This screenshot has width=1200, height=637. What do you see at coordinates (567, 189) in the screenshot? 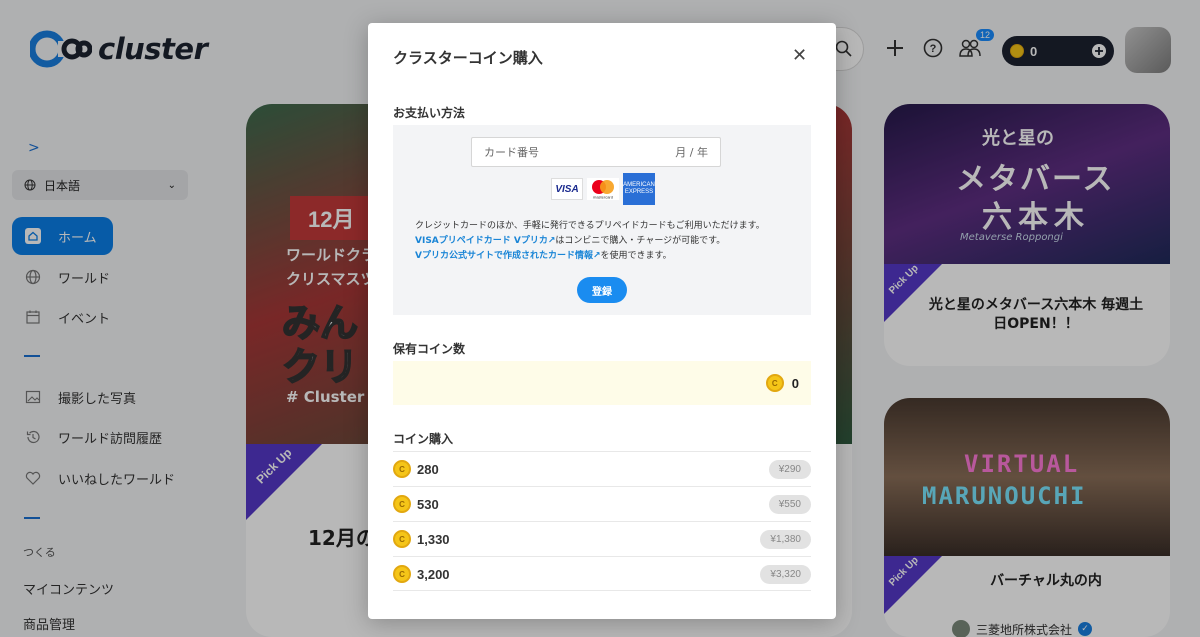
I see `visa-logo-icon: VISA` at bounding box center [567, 189].